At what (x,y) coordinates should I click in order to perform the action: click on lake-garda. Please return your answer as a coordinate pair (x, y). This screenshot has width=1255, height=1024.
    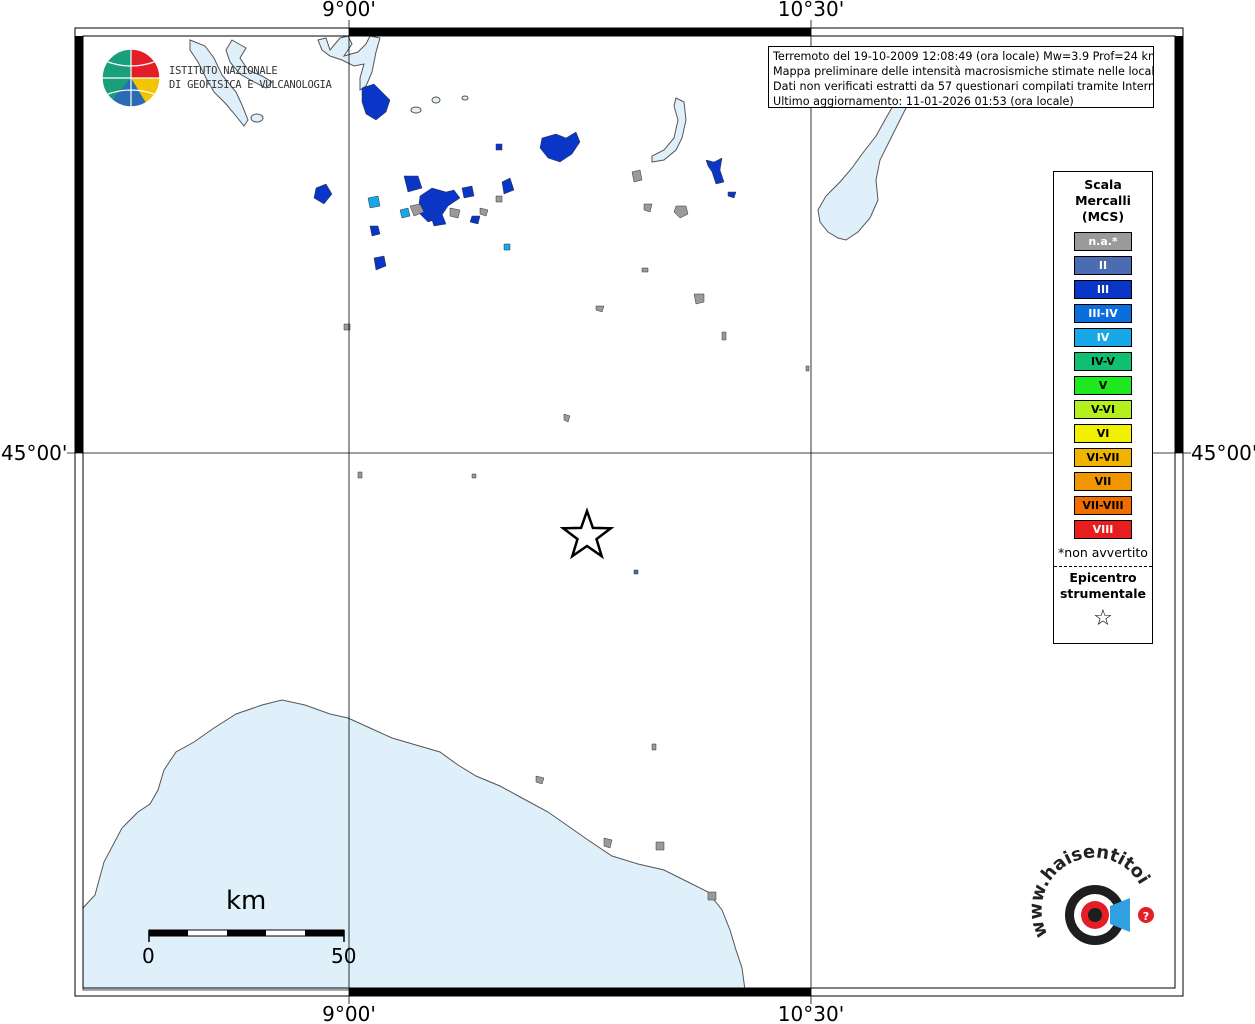
    Looking at the image, I should click on (862, 170).